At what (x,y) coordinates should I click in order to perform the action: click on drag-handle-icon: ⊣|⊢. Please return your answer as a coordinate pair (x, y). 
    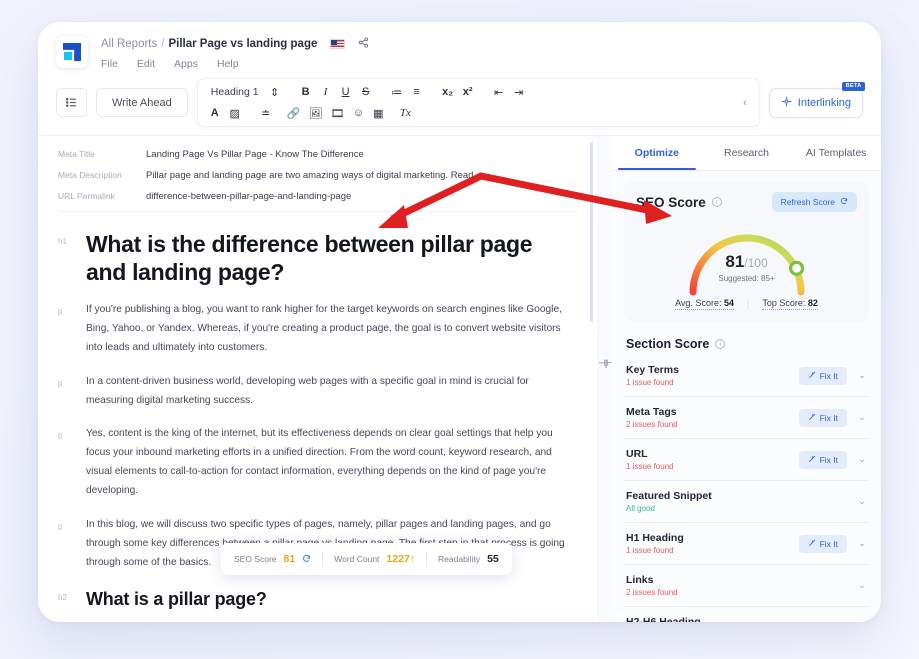
    Looking at the image, I should click on (606, 363).